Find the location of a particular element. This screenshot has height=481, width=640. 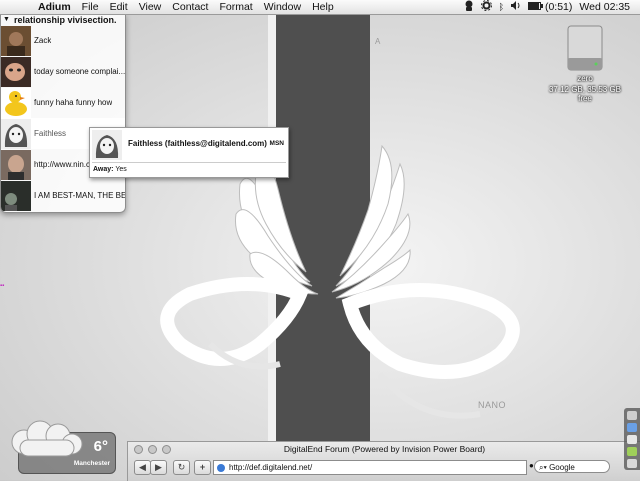

tooltip-contact-name: Faithless (faithless@digitalend.com) is located at coordinates (197, 143).